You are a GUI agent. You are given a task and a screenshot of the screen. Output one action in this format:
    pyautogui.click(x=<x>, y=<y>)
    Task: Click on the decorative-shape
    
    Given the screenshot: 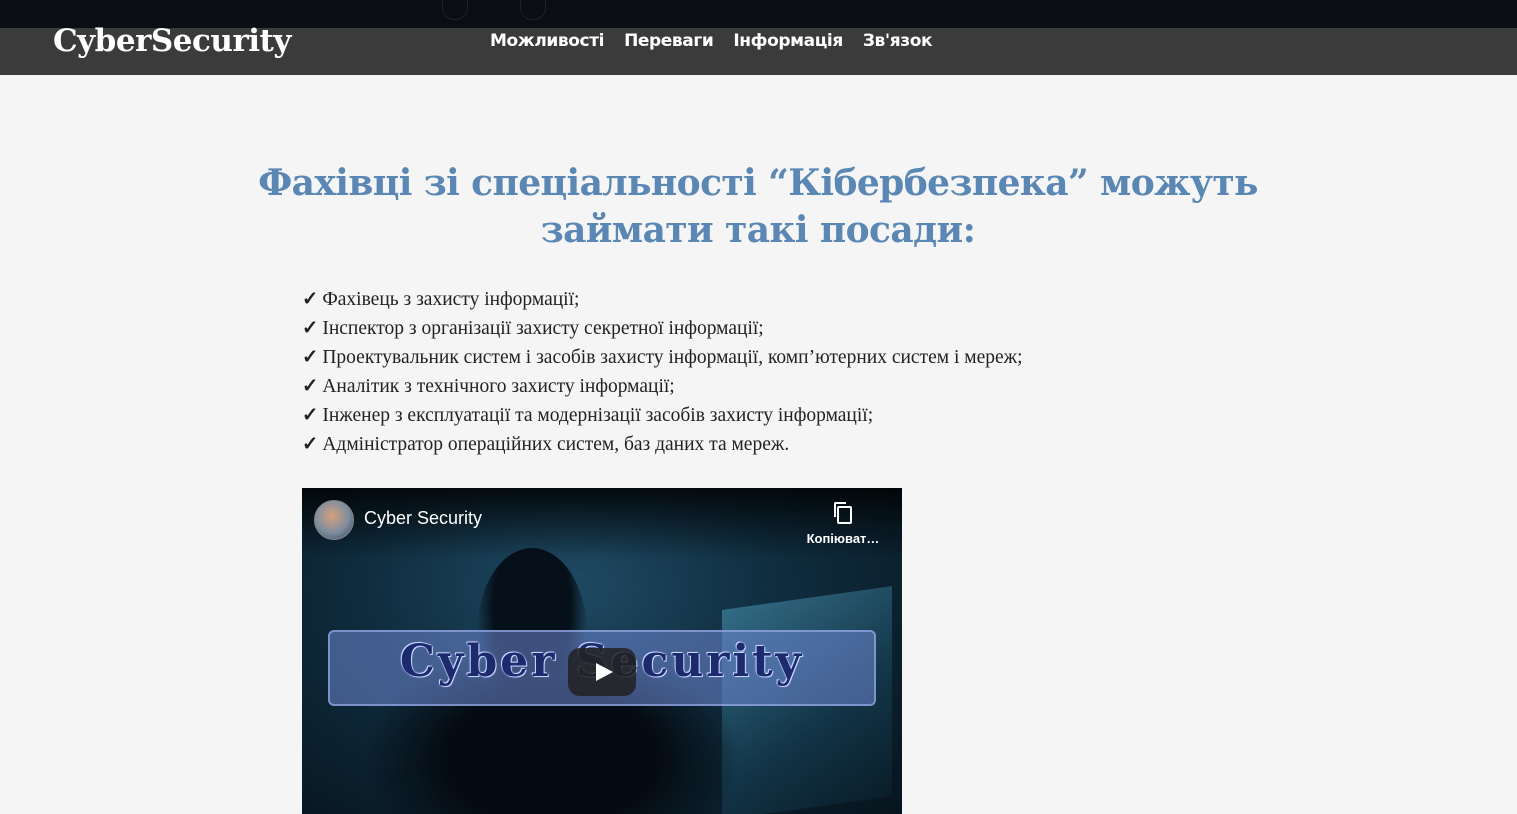 What is the action you would take?
    pyautogui.click(x=455, y=10)
    